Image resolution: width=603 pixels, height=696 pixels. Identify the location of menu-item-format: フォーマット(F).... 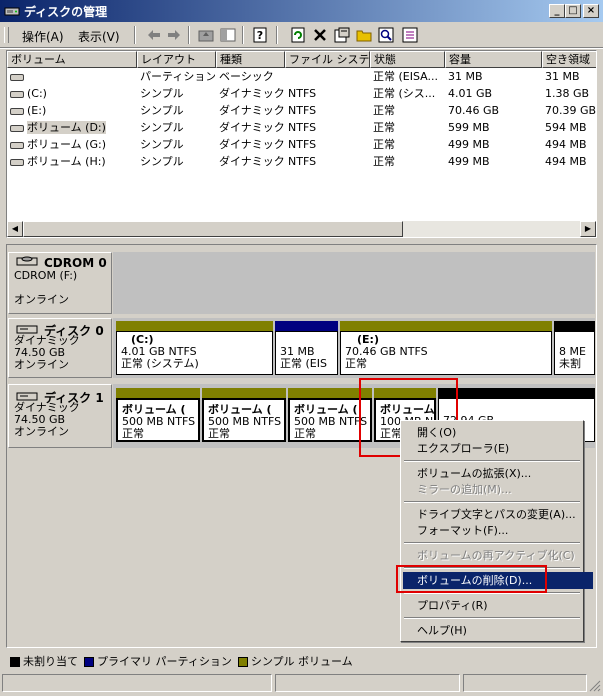
(462, 530).